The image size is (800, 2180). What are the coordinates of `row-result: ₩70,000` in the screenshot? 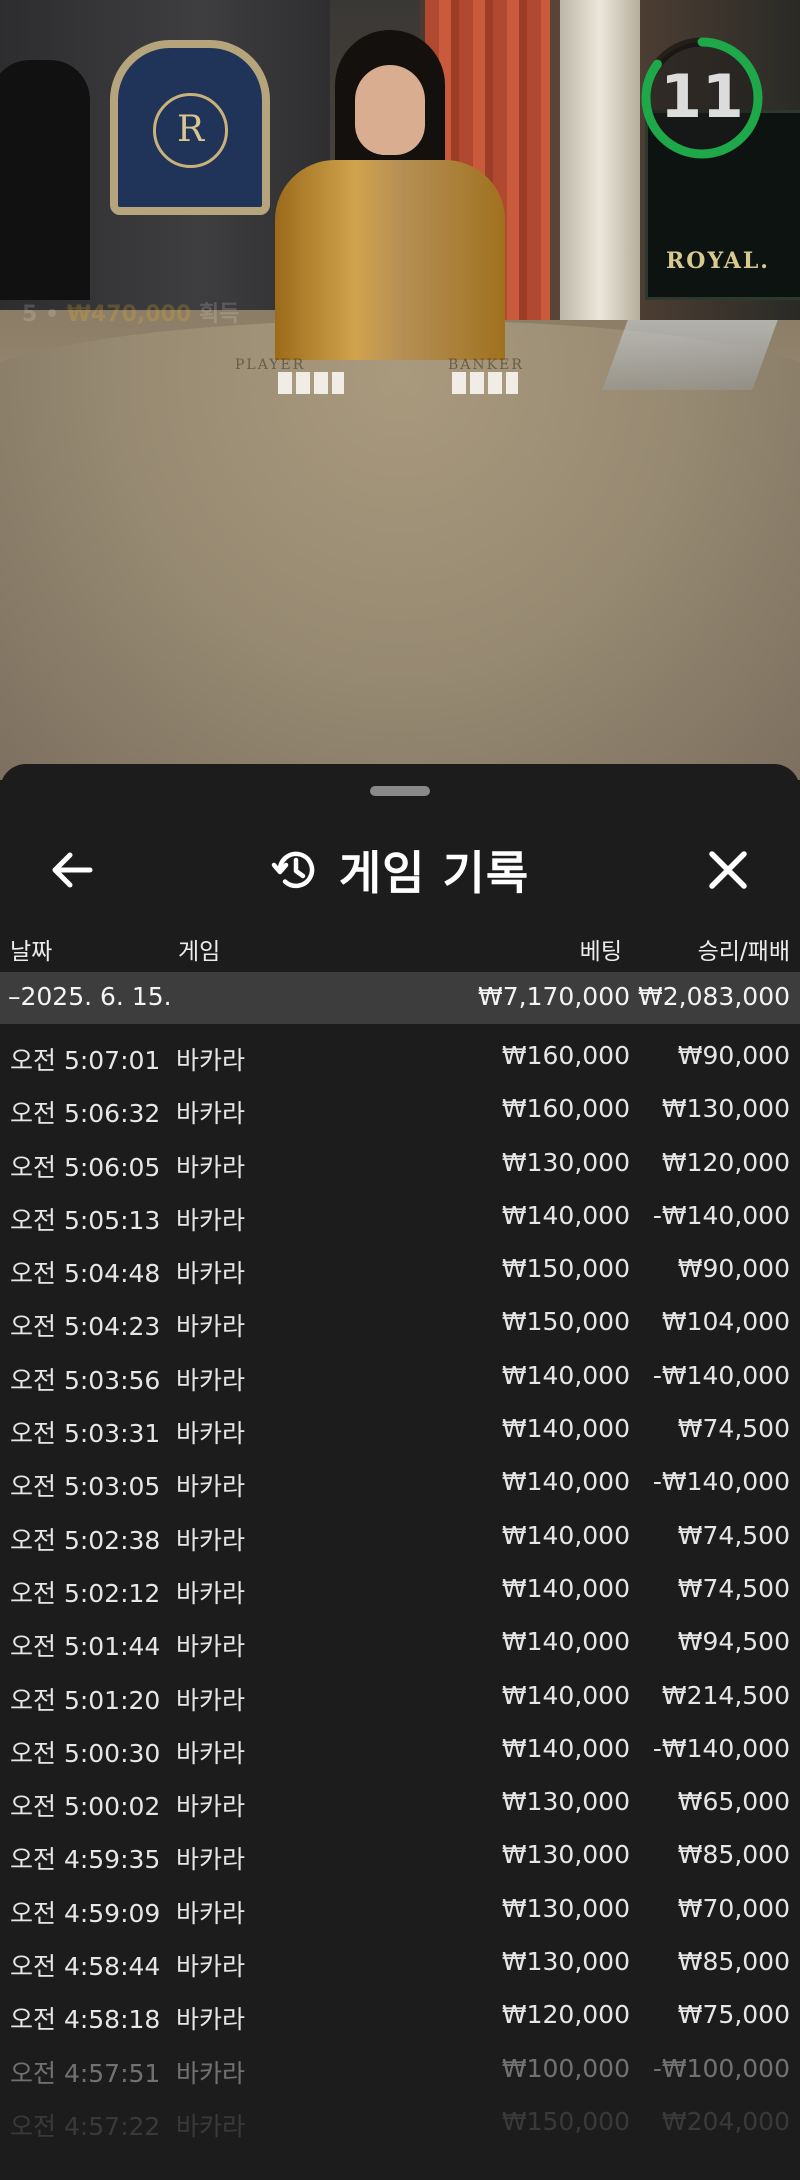 It's located at (733, 1908).